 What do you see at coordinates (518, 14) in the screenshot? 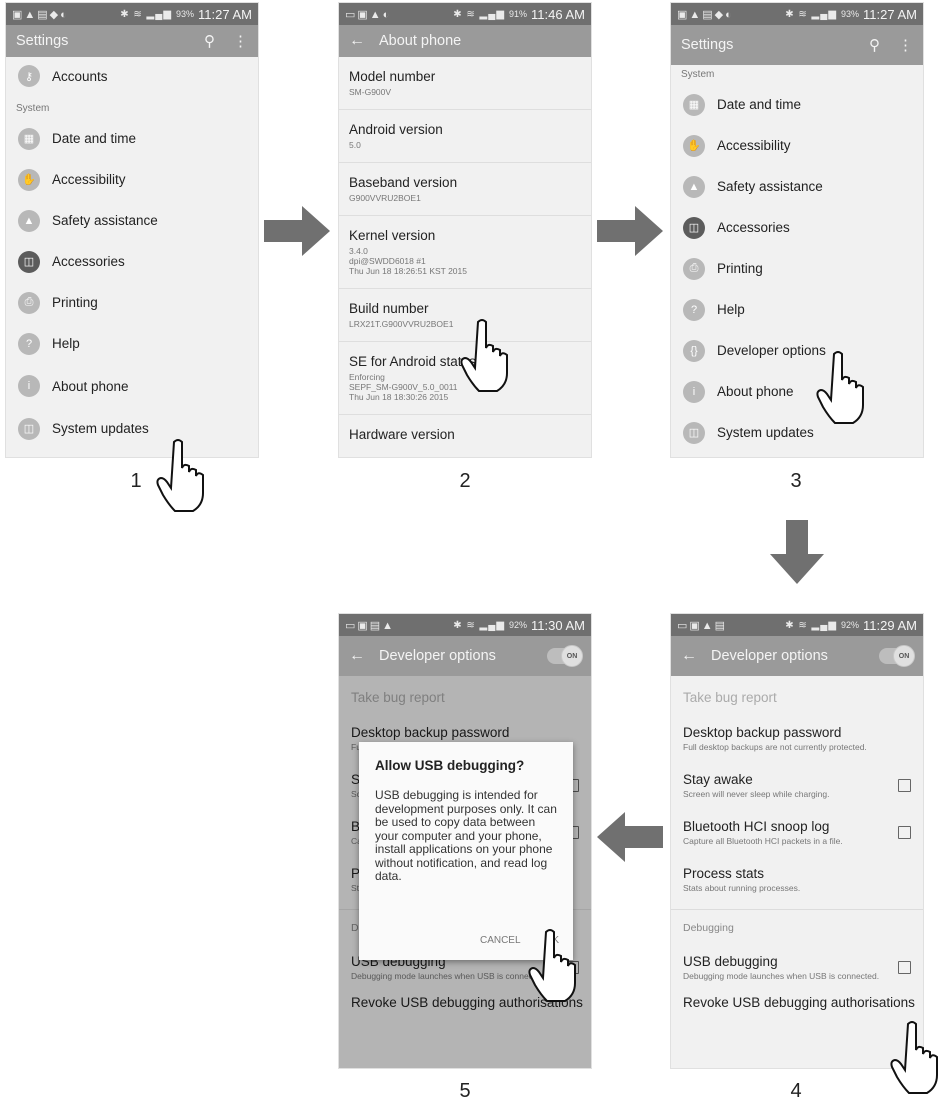
I see `battery-level: 91%` at bounding box center [518, 14].